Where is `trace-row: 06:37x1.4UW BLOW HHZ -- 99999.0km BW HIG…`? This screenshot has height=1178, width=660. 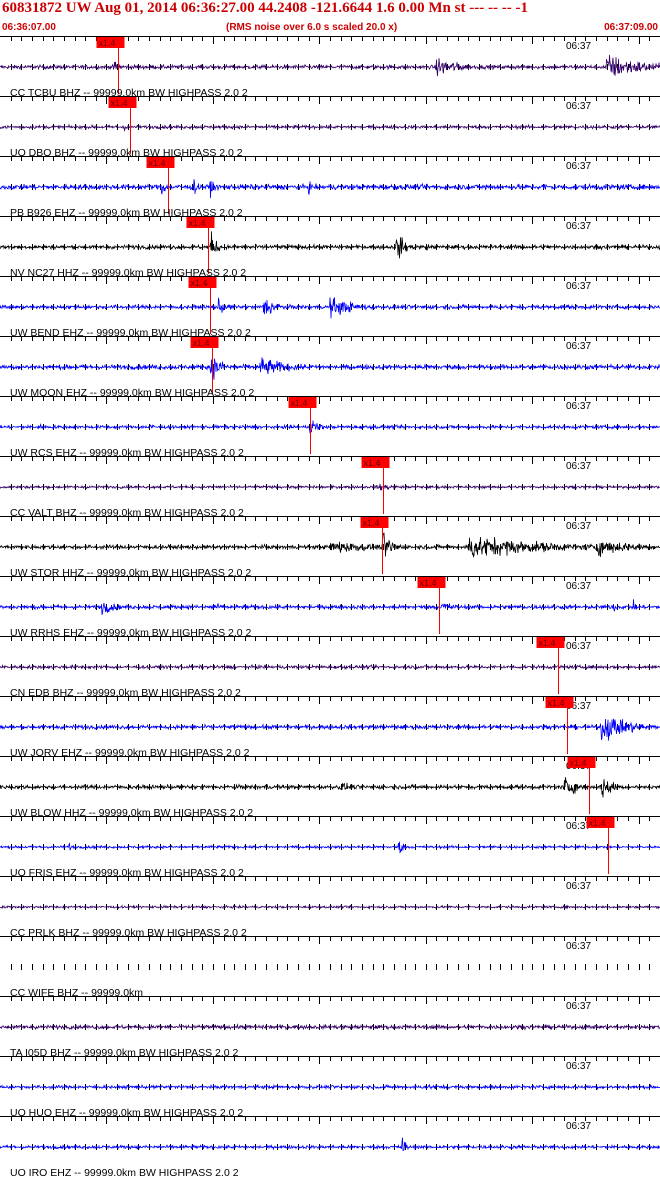
trace-row: 06:37x1.4UW BLOW HHZ -- 99999.0km BW HIG… is located at coordinates (330, 787).